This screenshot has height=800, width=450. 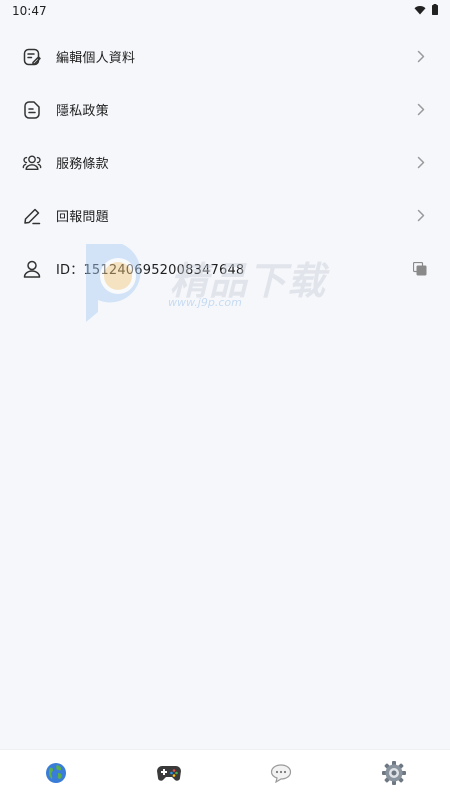 What do you see at coordinates (225, 11) in the screenshot?
I see `status-bar: 10:47` at bounding box center [225, 11].